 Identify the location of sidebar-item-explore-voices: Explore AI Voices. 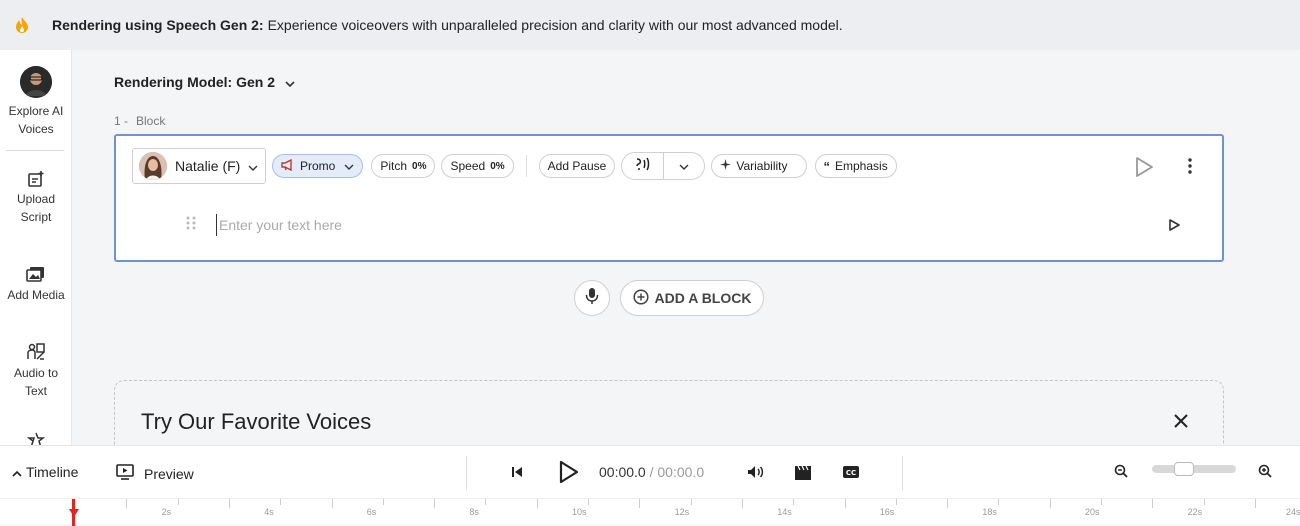
(36, 102).